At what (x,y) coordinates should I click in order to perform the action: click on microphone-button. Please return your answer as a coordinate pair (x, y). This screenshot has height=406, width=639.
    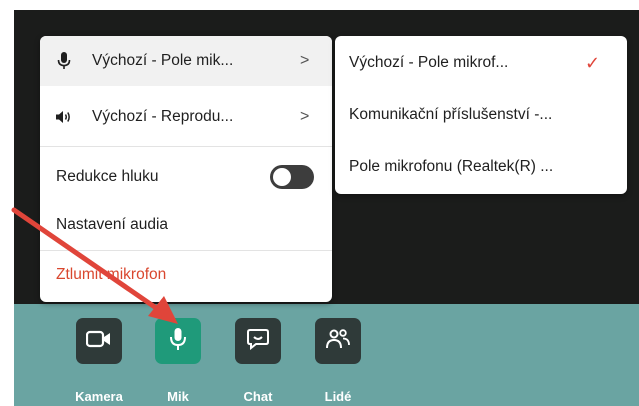
    Looking at the image, I should click on (178, 341).